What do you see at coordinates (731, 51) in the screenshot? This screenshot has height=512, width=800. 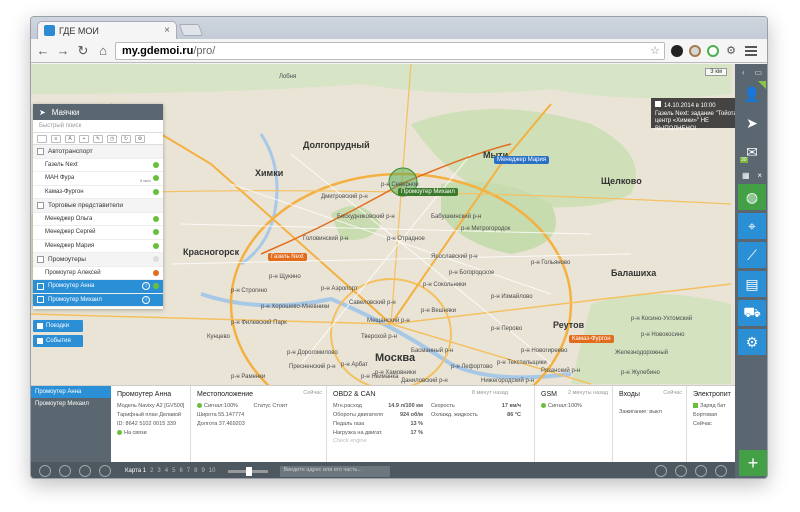 I see `settings-gear-icon: ⚙` at bounding box center [731, 51].